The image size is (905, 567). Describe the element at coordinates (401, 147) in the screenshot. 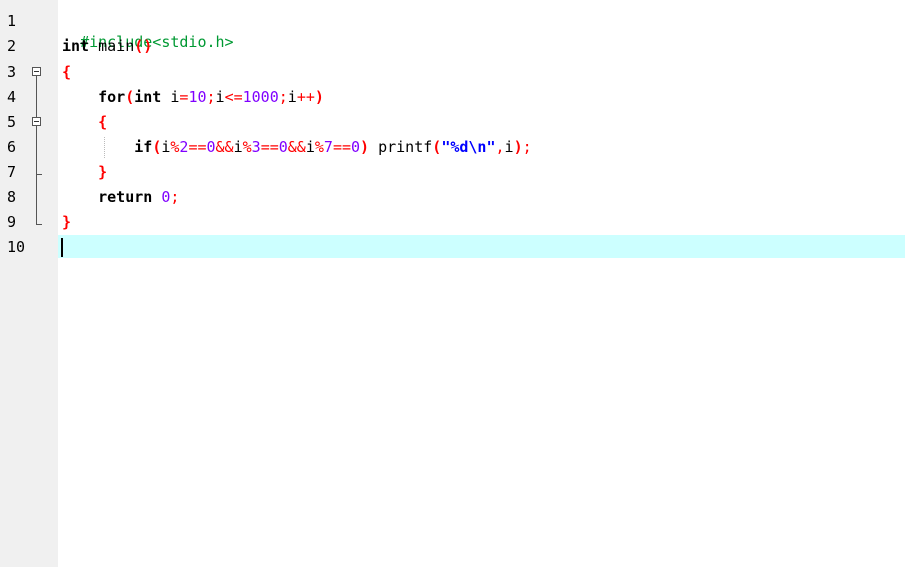

I see `identifier-token: printf` at that location.